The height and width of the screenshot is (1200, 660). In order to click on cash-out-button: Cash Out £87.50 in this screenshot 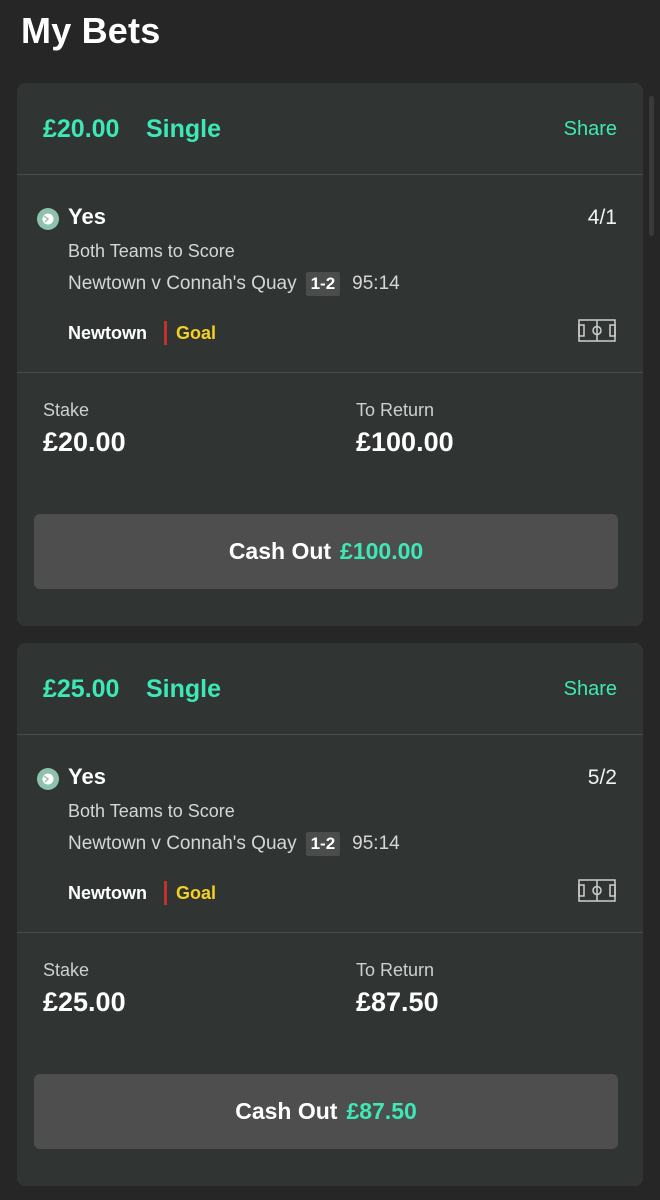, I will do `click(326, 1111)`.